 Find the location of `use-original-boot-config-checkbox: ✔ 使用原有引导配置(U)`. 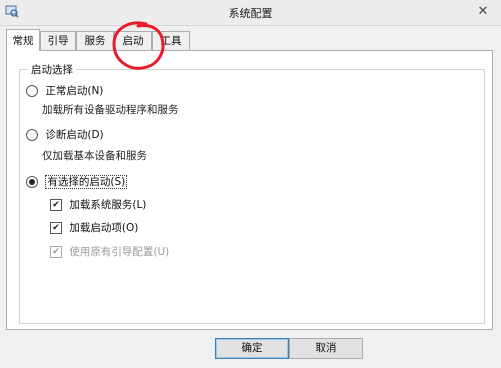

use-original-boot-config-checkbox: ✔ 使用原有引导配置(U) is located at coordinates (109, 252).